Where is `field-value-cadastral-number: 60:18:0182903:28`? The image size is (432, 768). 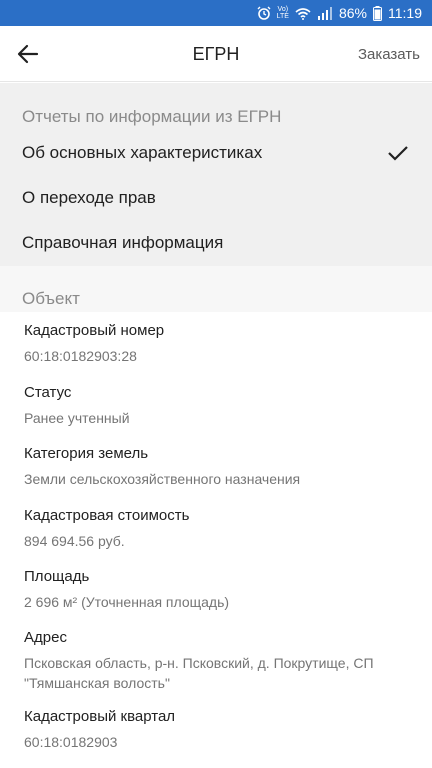
field-value-cadastral-number: 60:18:0182903:28 is located at coordinates (80, 356).